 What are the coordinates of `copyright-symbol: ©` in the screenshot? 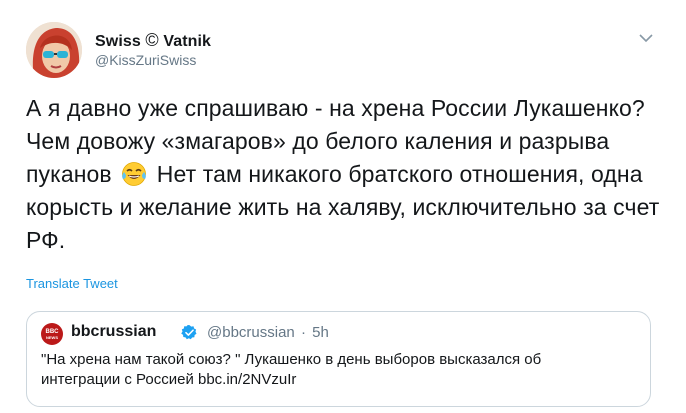 It's located at (152, 40).